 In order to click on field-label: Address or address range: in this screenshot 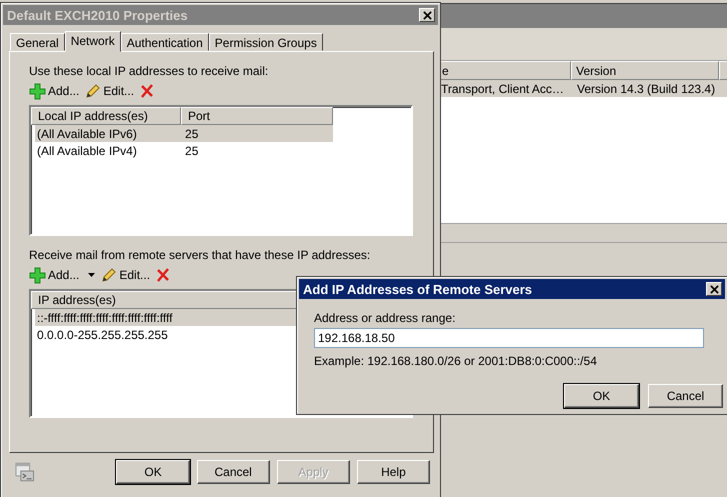, I will do `click(385, 318)`.